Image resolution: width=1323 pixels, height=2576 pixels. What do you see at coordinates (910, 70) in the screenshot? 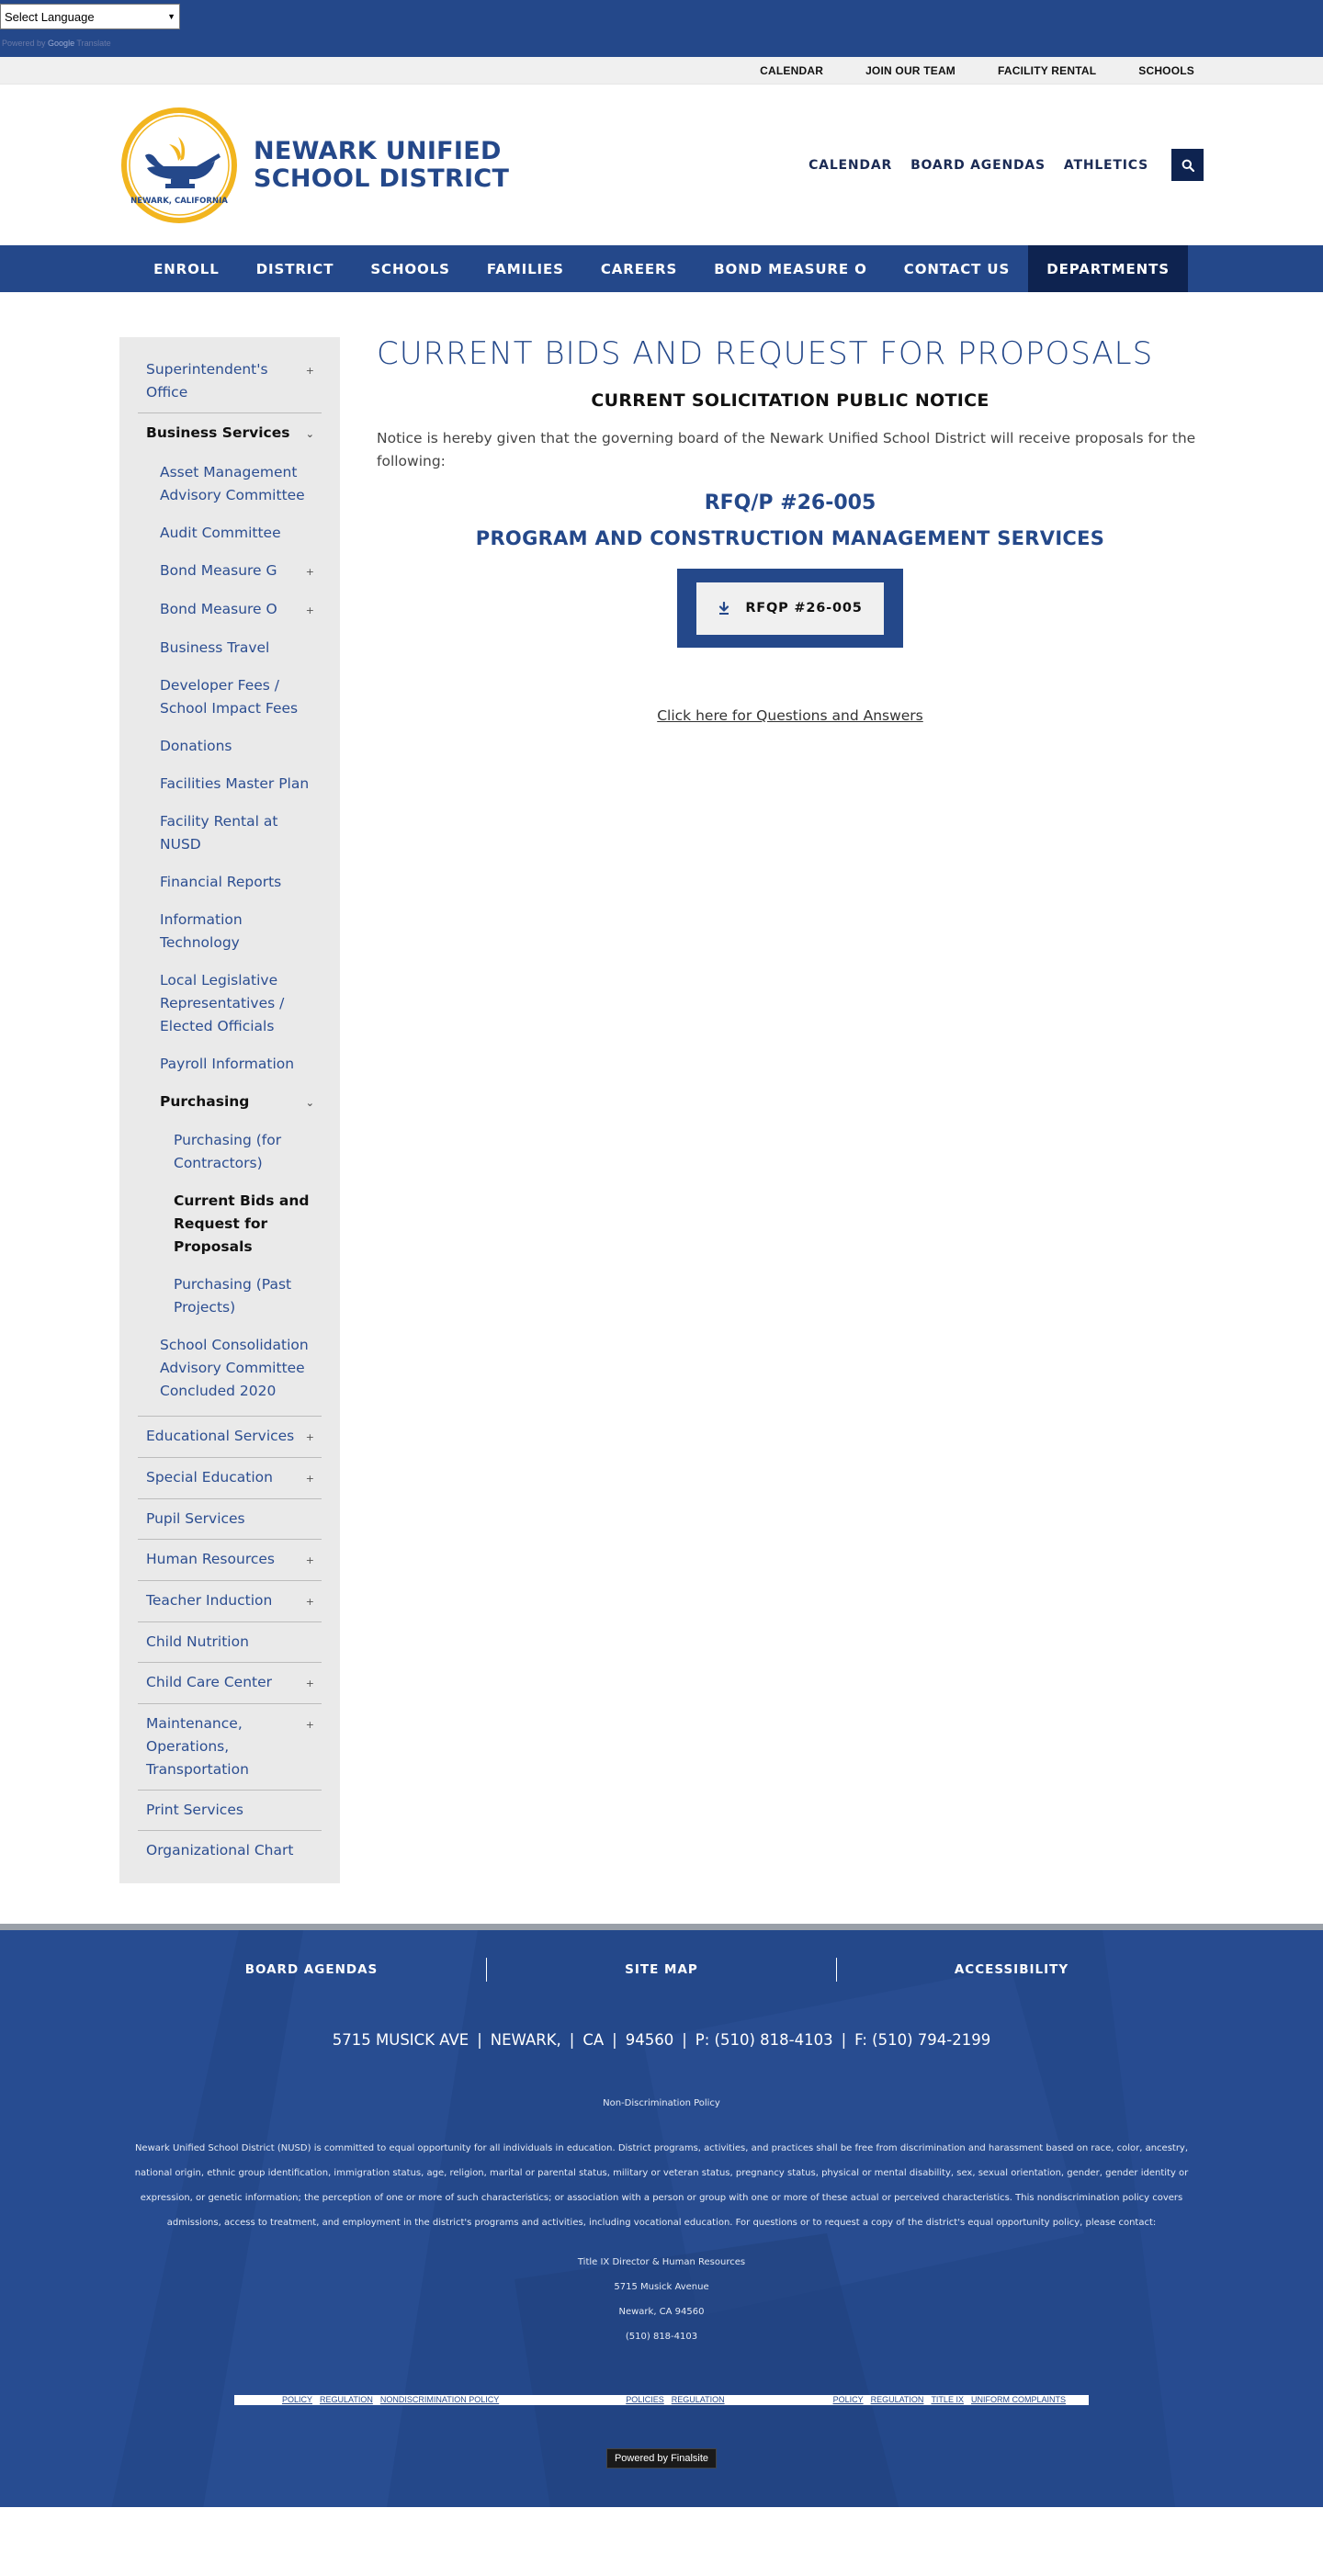
I see `utility-link-join-our-team: JOIN OUR TEAM` at bounding box center [910, 70].